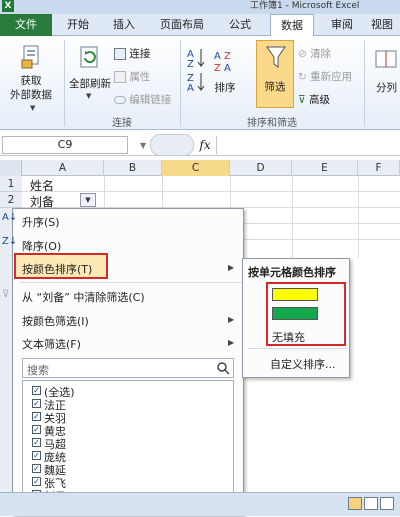 This screenshot has height=517, width=400. What do you see at coordinates (275, 87) in the screenshot?
I see `filter-label: 筛选` at bounding box center [275, 87].